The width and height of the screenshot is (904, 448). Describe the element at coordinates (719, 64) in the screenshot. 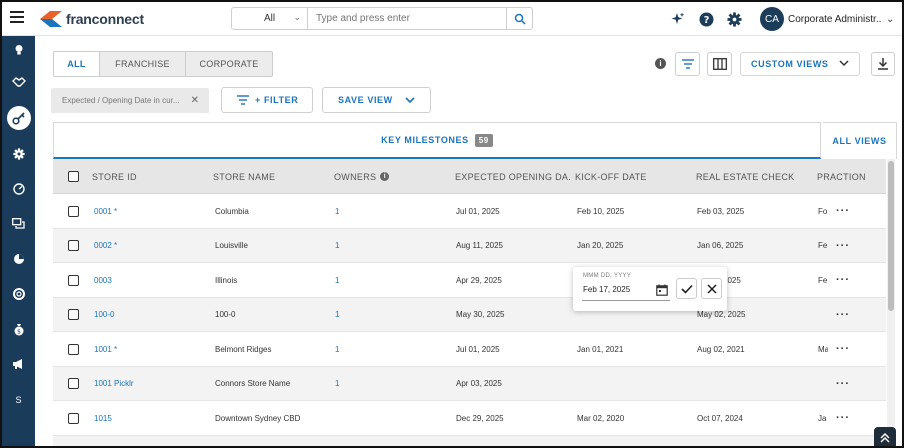

I see `columns-button` at that location.